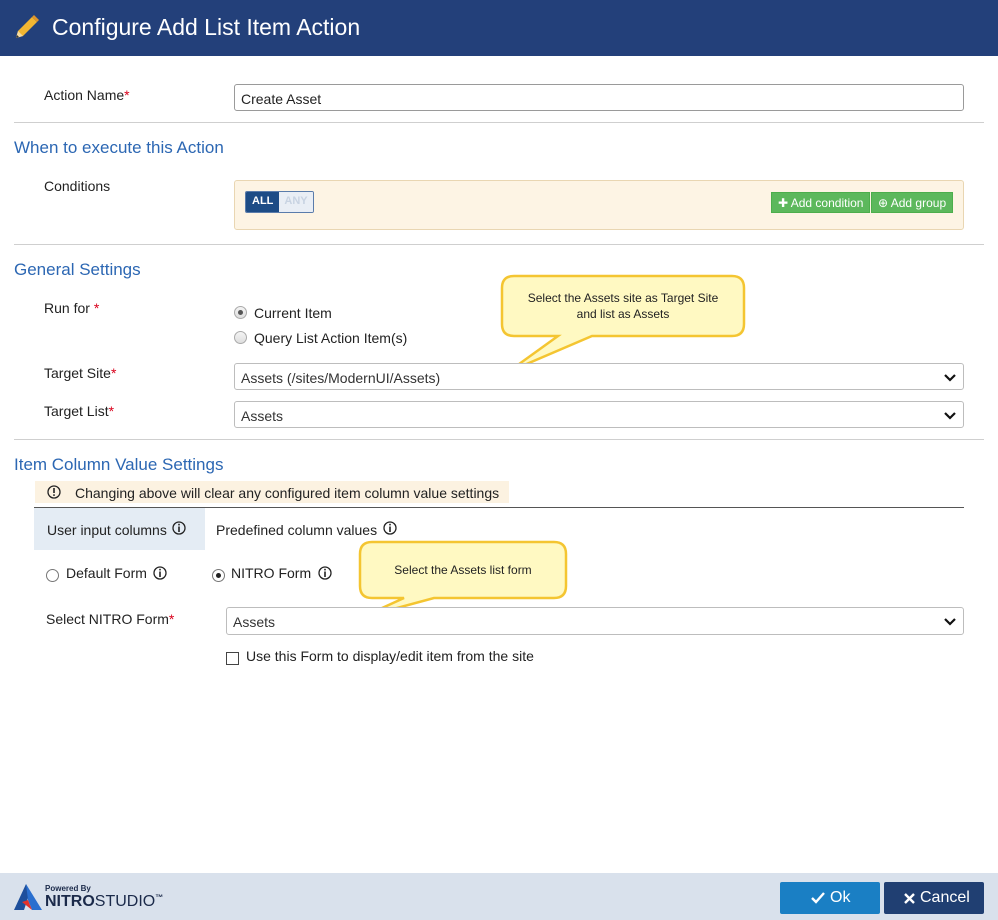 This screenshot has height=920, width=998. What do you see at coordinates (883, 203) in the screenshot?
I see `plus-circle-icon: ⊕` at bounding box center [883, 203].